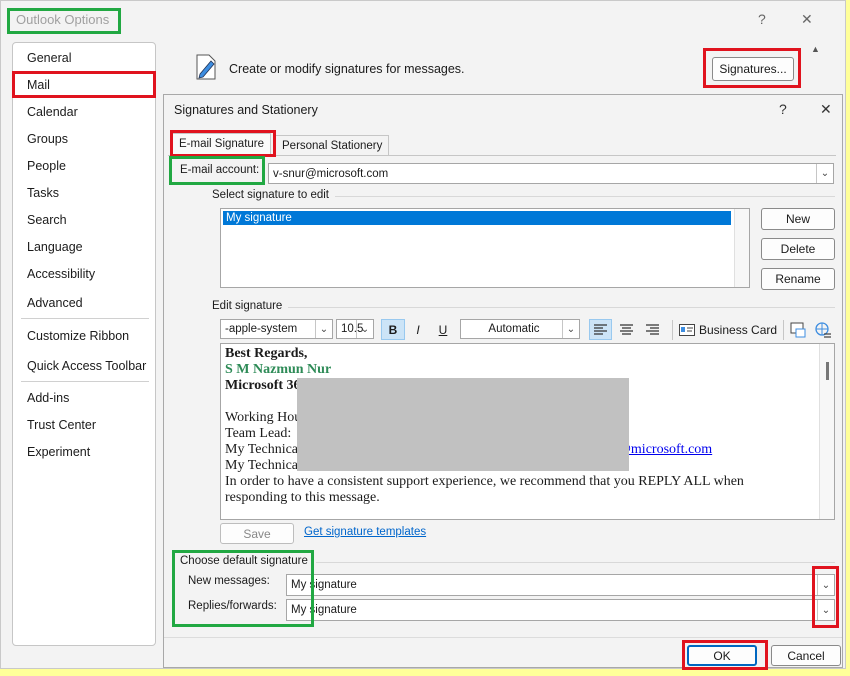 This screenshot has width=850, height=676. I want to click on align-center-icon, so click(626, 329).